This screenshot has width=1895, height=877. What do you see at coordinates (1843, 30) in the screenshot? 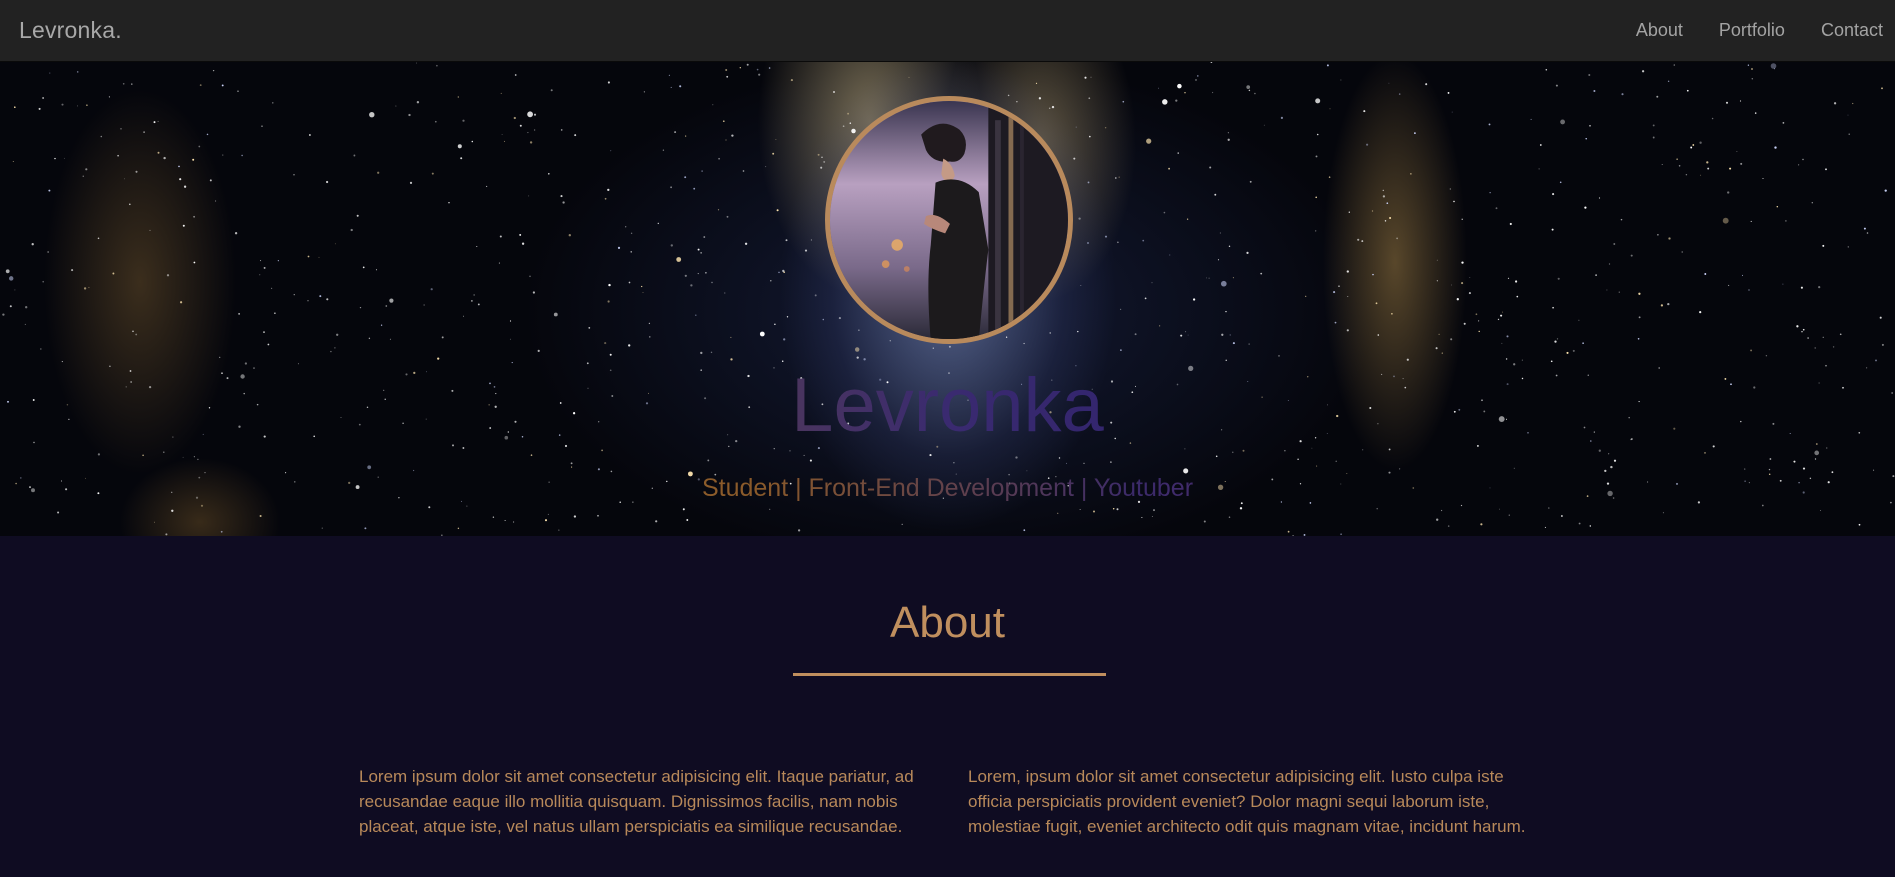
I see `nav-link-contact: Contact` at bounding box center [1843, 30].